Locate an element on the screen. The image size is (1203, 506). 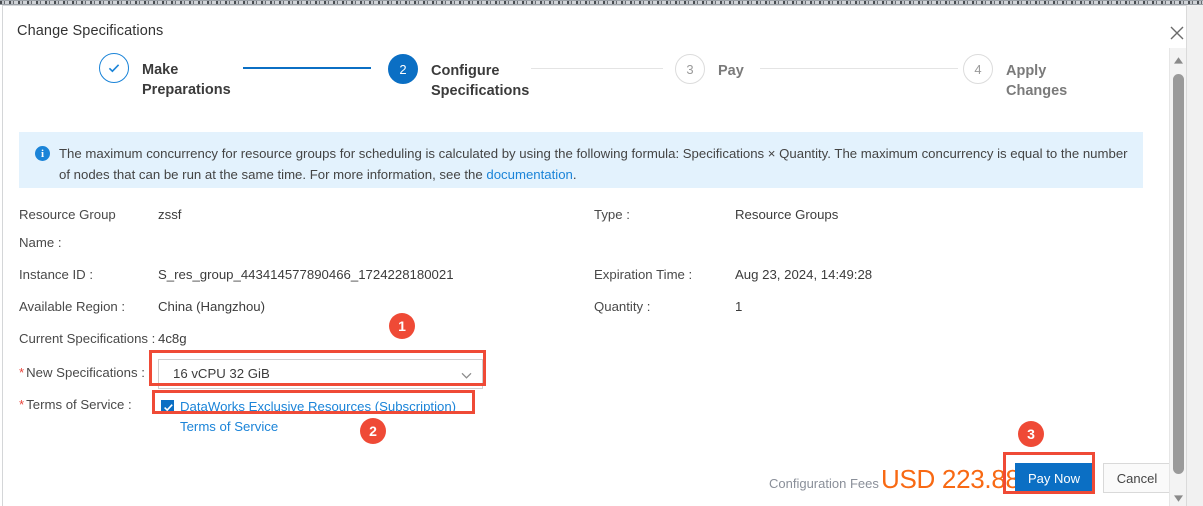
step-3-circle: 3 is located at coordinates (690, 69).